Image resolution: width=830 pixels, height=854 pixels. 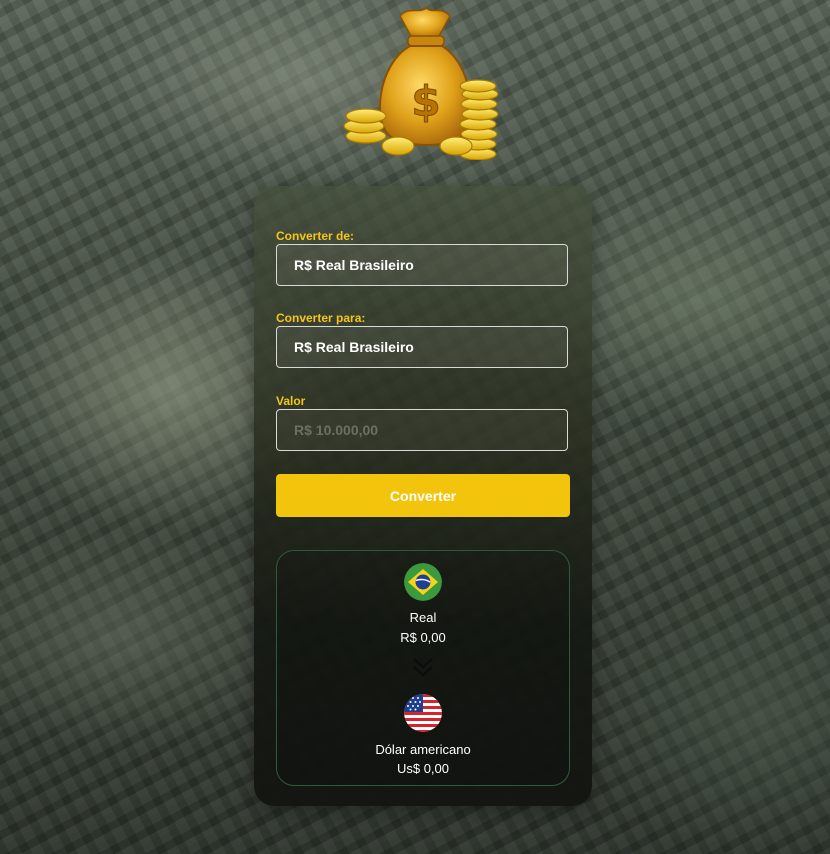 I want to click on brazil-flag-icon, so click(x=423, y=582).